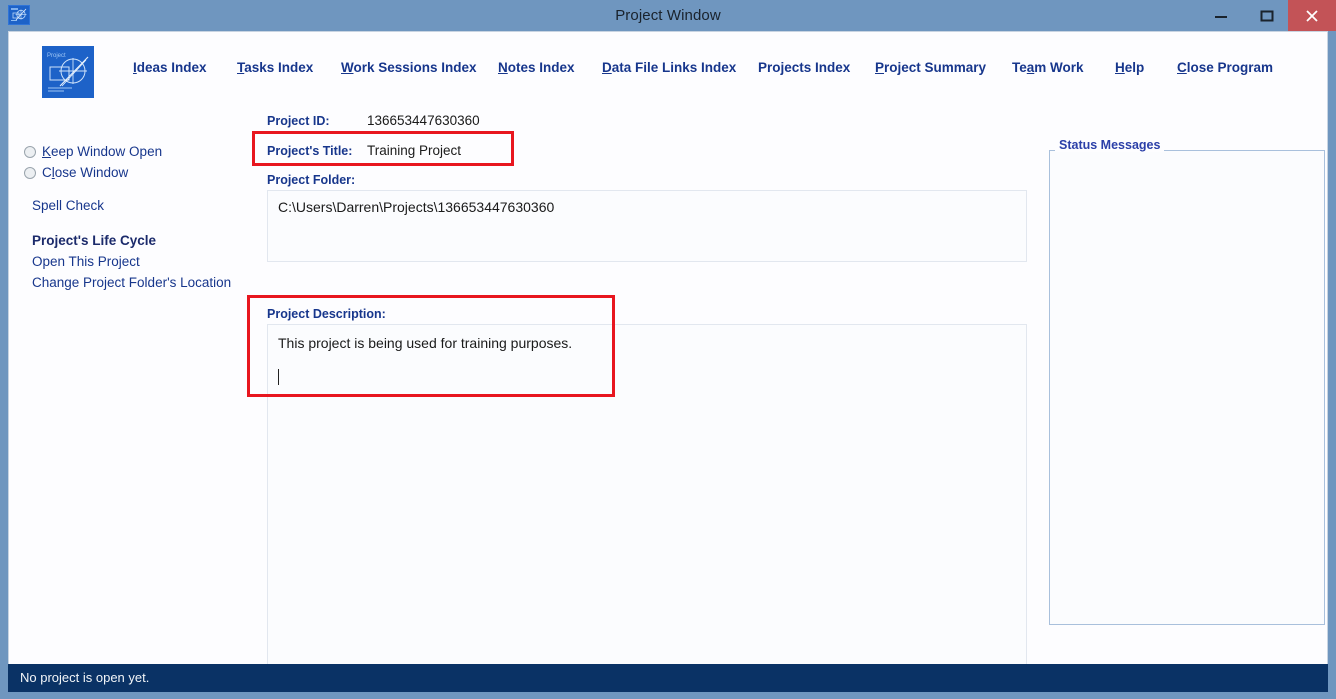  I want to click on menu-item-help: Help, so click(1129, 68).